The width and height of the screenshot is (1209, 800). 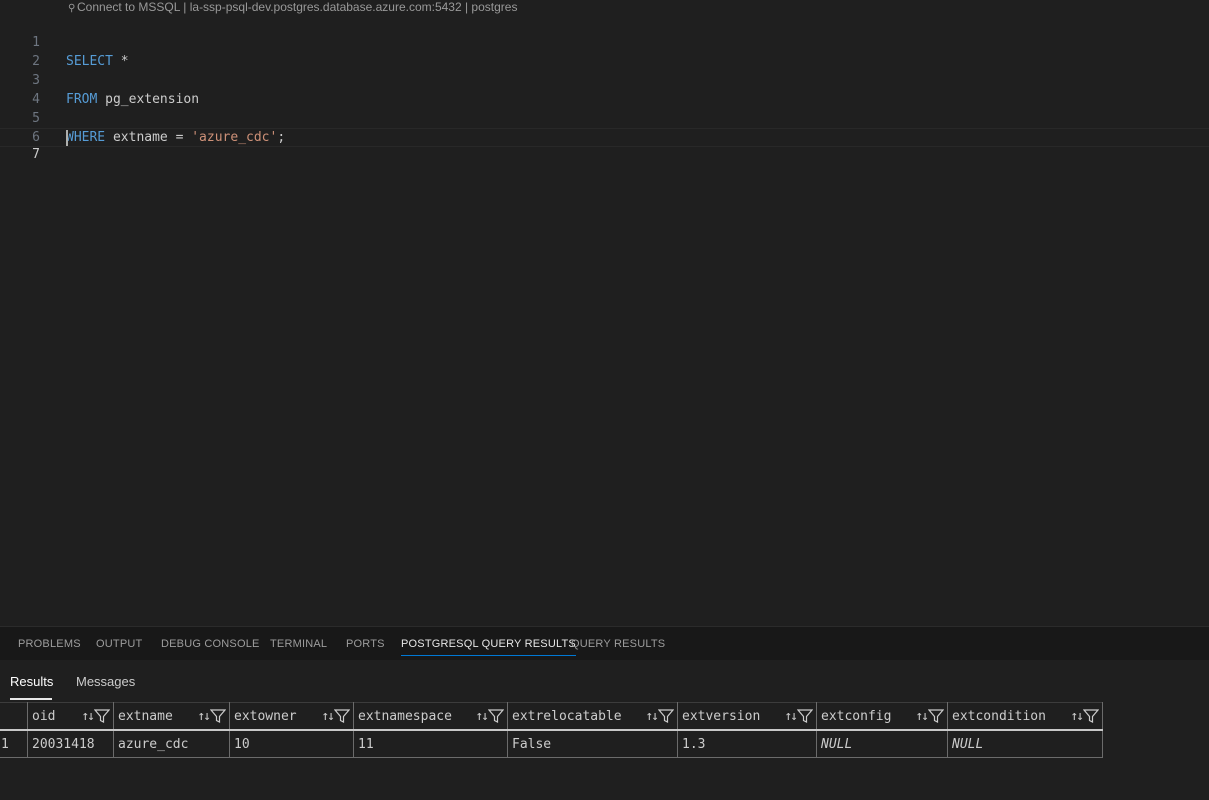 I want to click on text-cursor, so click(x=67, y=138).